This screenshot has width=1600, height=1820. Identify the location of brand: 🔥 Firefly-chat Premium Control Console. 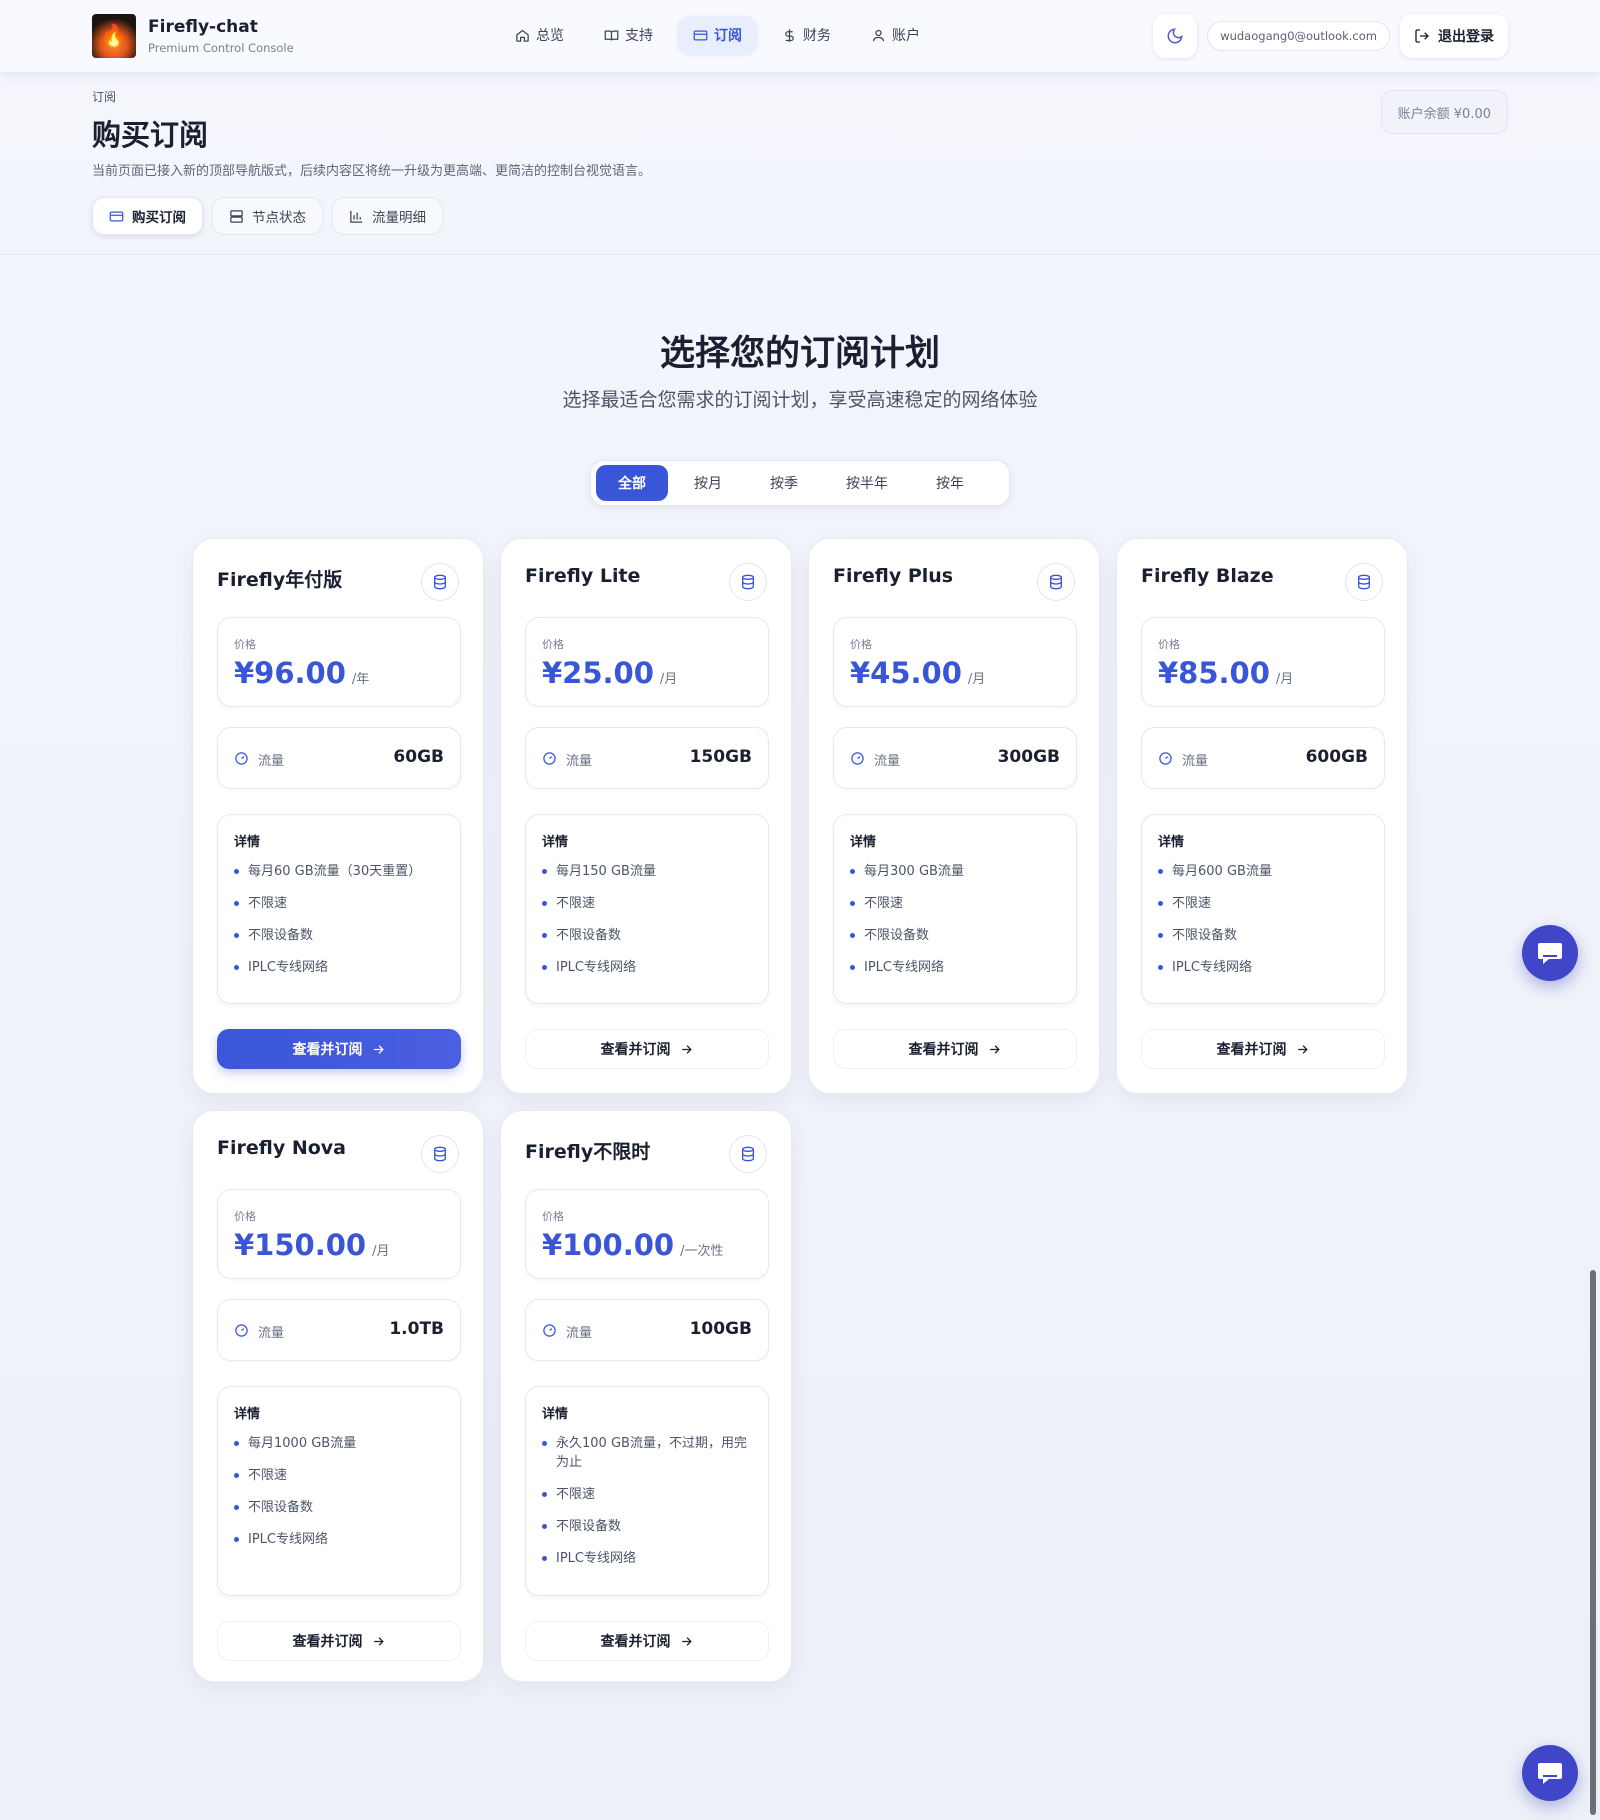
(193, 36).